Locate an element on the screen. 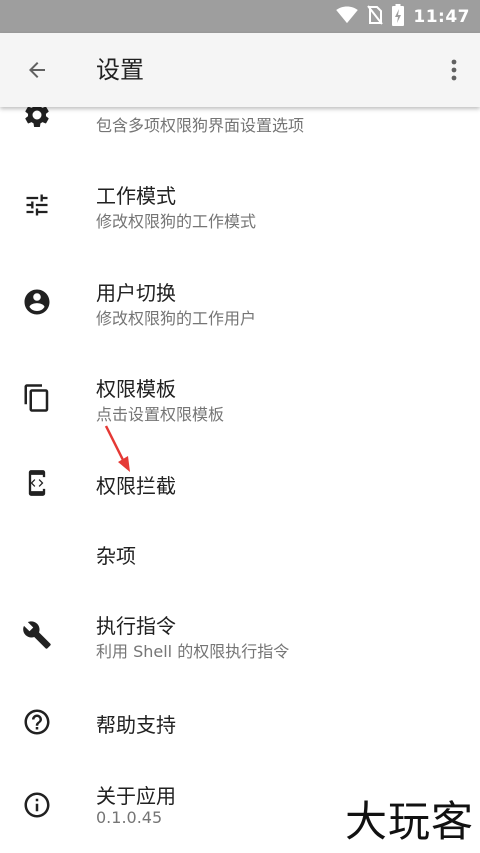 The image size is (480, 853). item-subtitle: 修改权限狗的工作用户 is located at coordinates (176, 318).